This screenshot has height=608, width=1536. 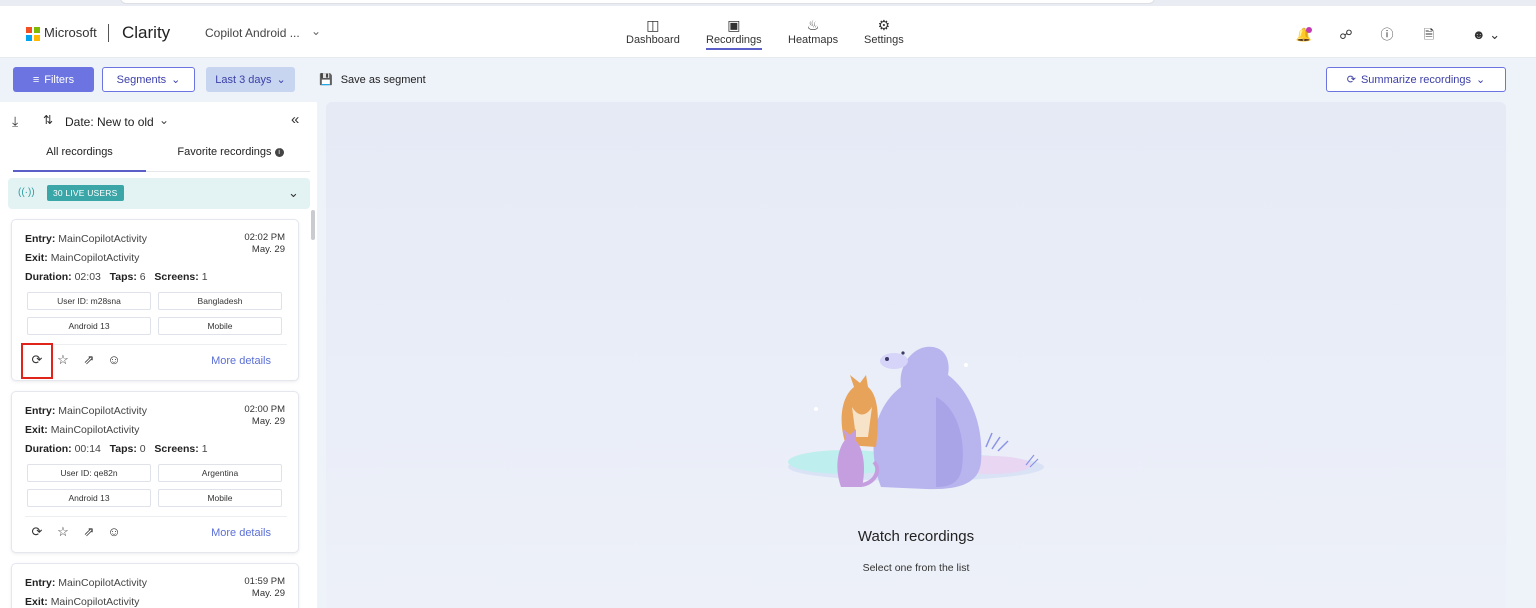 What do you see at coordinates (326, 80) in the screenshot?
I see `save-icon: 💾` at bounding box center [326, 80].